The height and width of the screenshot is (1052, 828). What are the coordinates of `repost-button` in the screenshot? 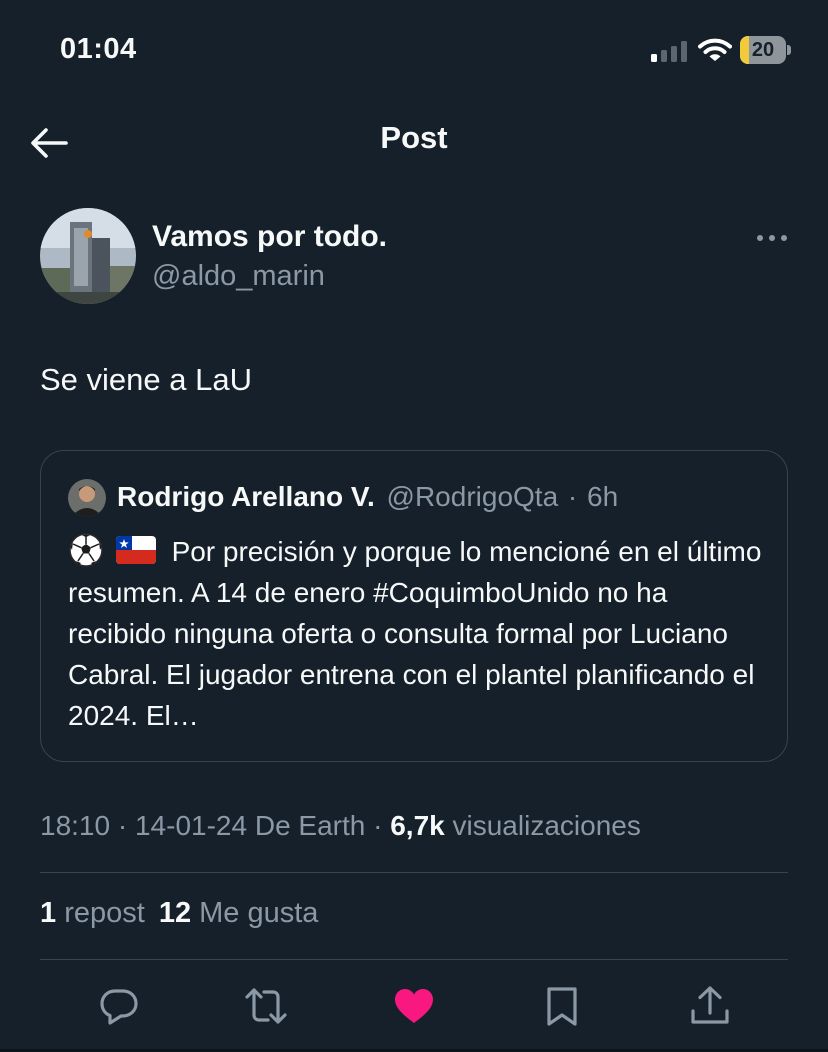 It's located at (266, 1006).